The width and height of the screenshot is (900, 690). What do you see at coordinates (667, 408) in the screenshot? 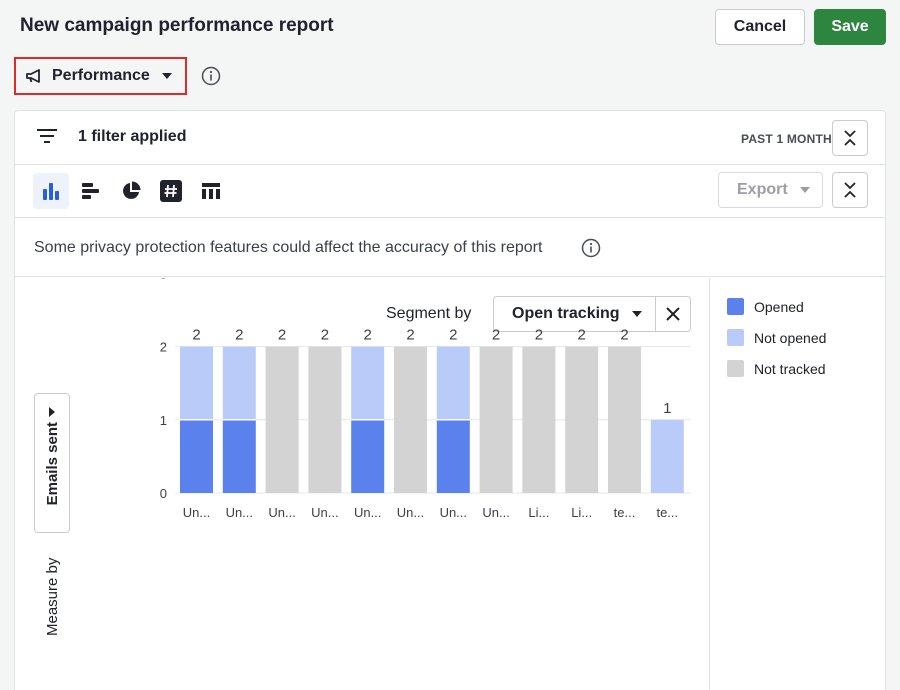
I see `data-label: 1` at bounding box center [667, 408].